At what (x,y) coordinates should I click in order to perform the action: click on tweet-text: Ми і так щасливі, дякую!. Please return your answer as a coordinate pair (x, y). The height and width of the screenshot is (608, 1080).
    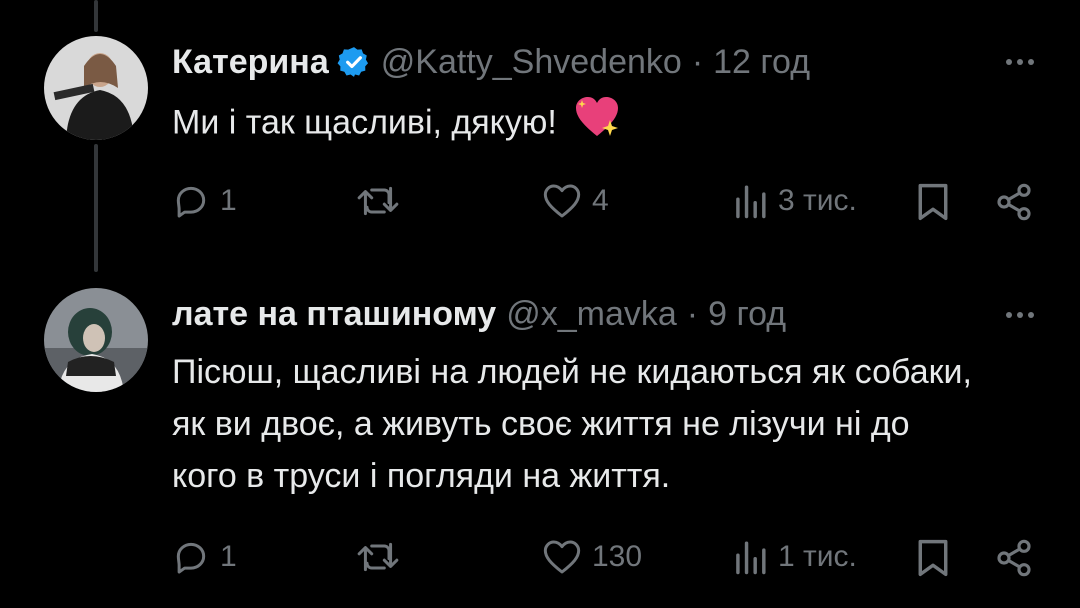
    Looking at the image, I should click on (602, 124).